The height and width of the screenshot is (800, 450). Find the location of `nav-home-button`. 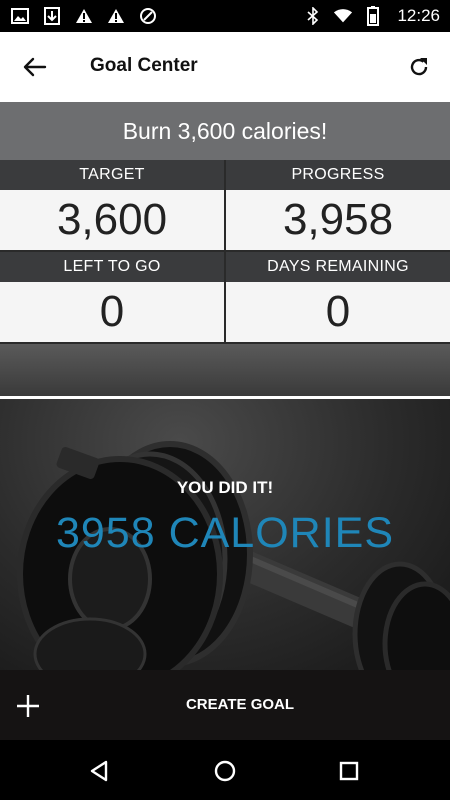

nav-home-button is located at coordinates (225, 771).